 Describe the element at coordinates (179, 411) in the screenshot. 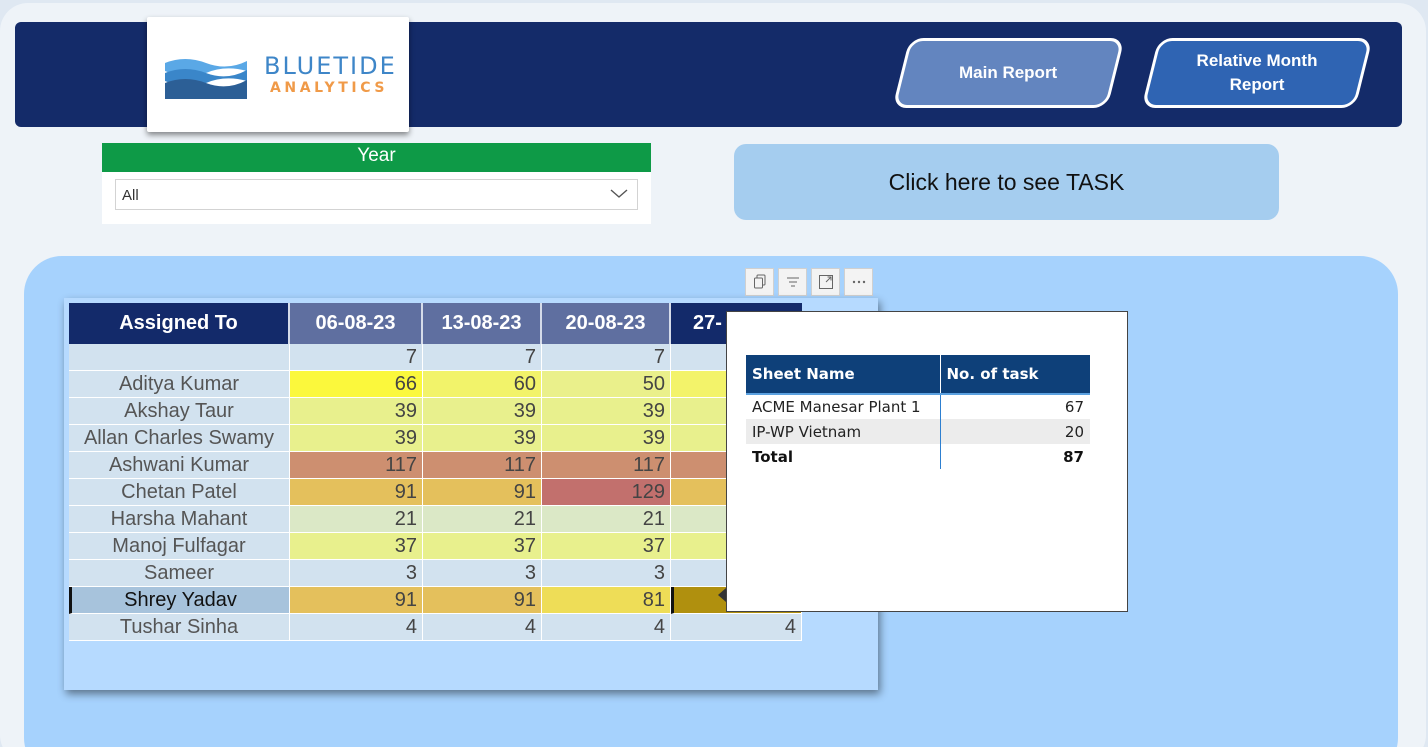

I see `assignee-name-cell: Akshay Taur` at that location.